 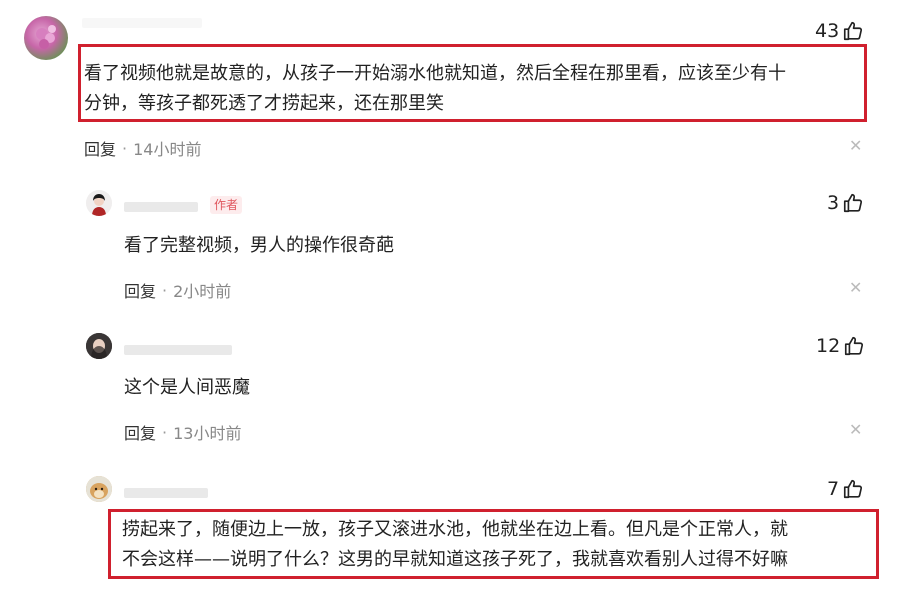 I want to click on comment-meta: 回复 · 14小时前, so click(x=142, y=148).